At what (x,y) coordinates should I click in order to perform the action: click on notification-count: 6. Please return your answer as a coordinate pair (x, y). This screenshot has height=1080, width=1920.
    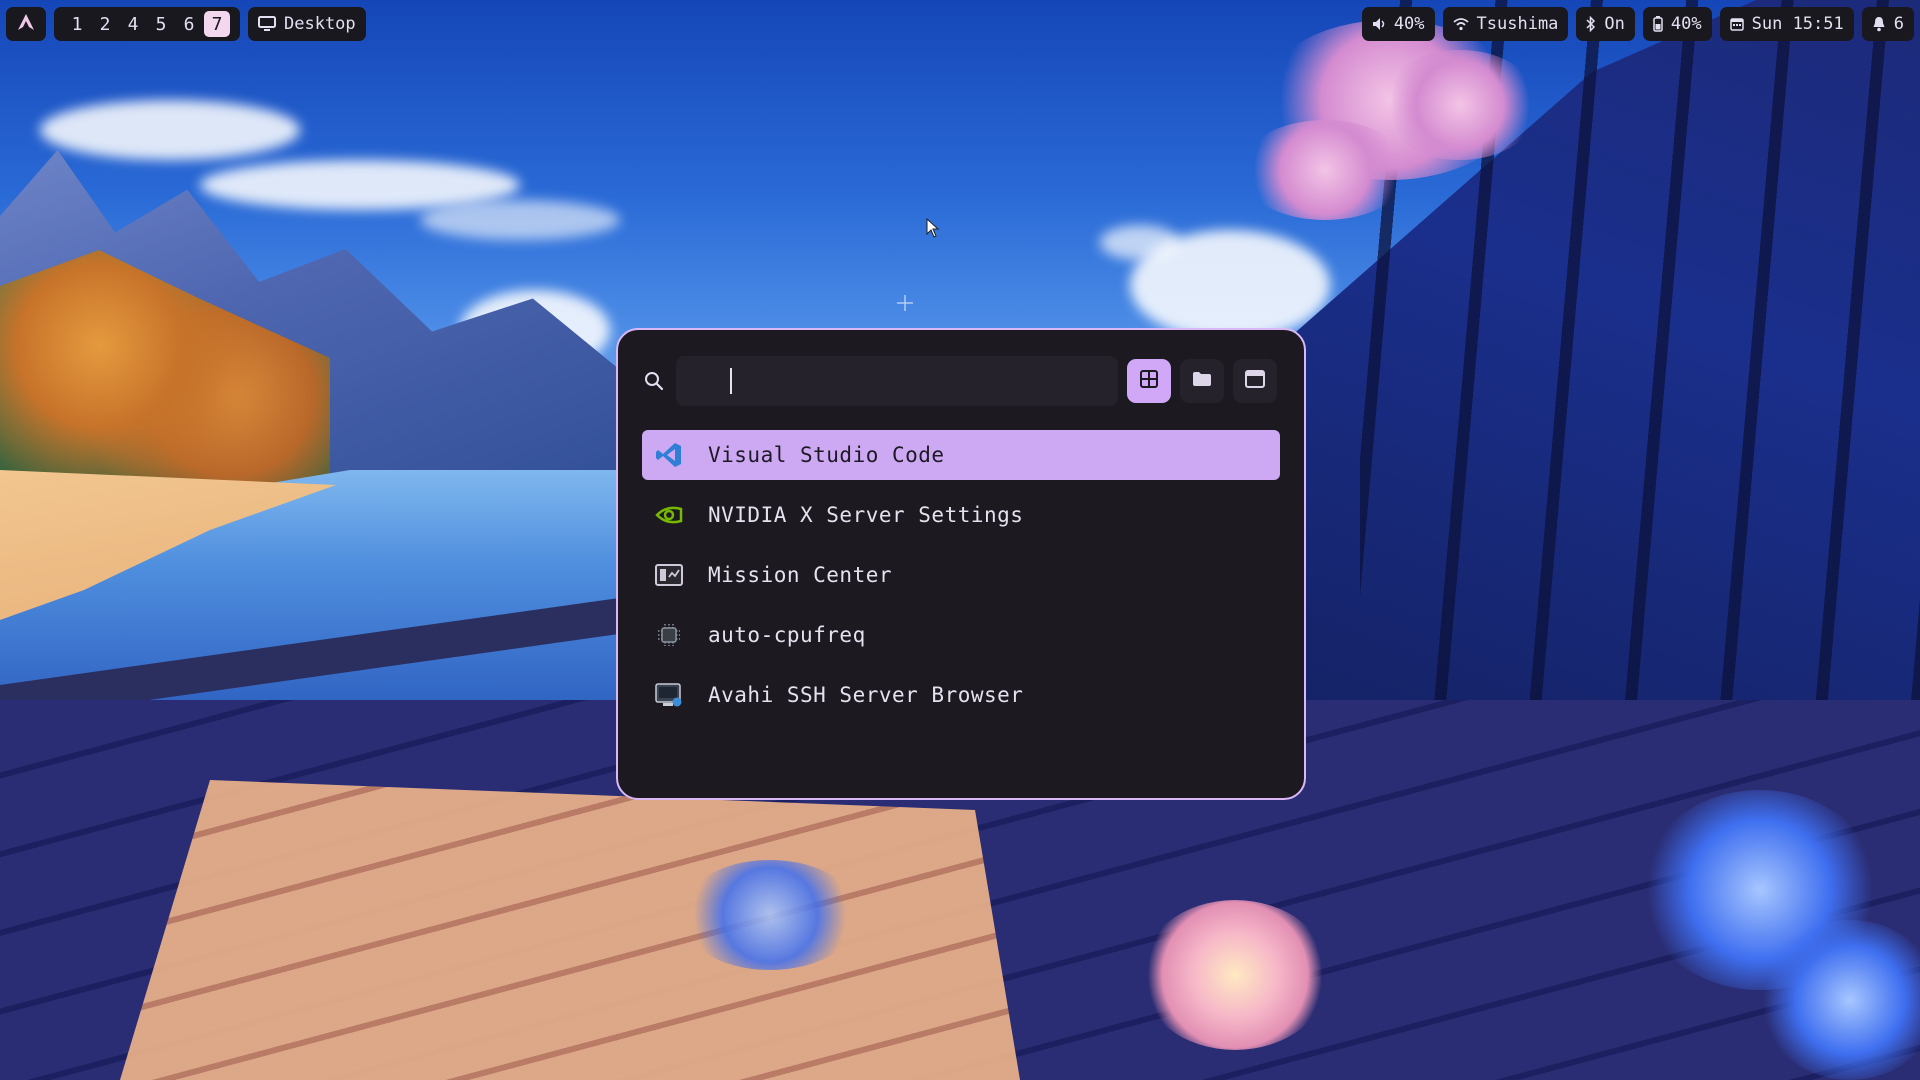
    Looking at the image, I should click on (1898, 24).